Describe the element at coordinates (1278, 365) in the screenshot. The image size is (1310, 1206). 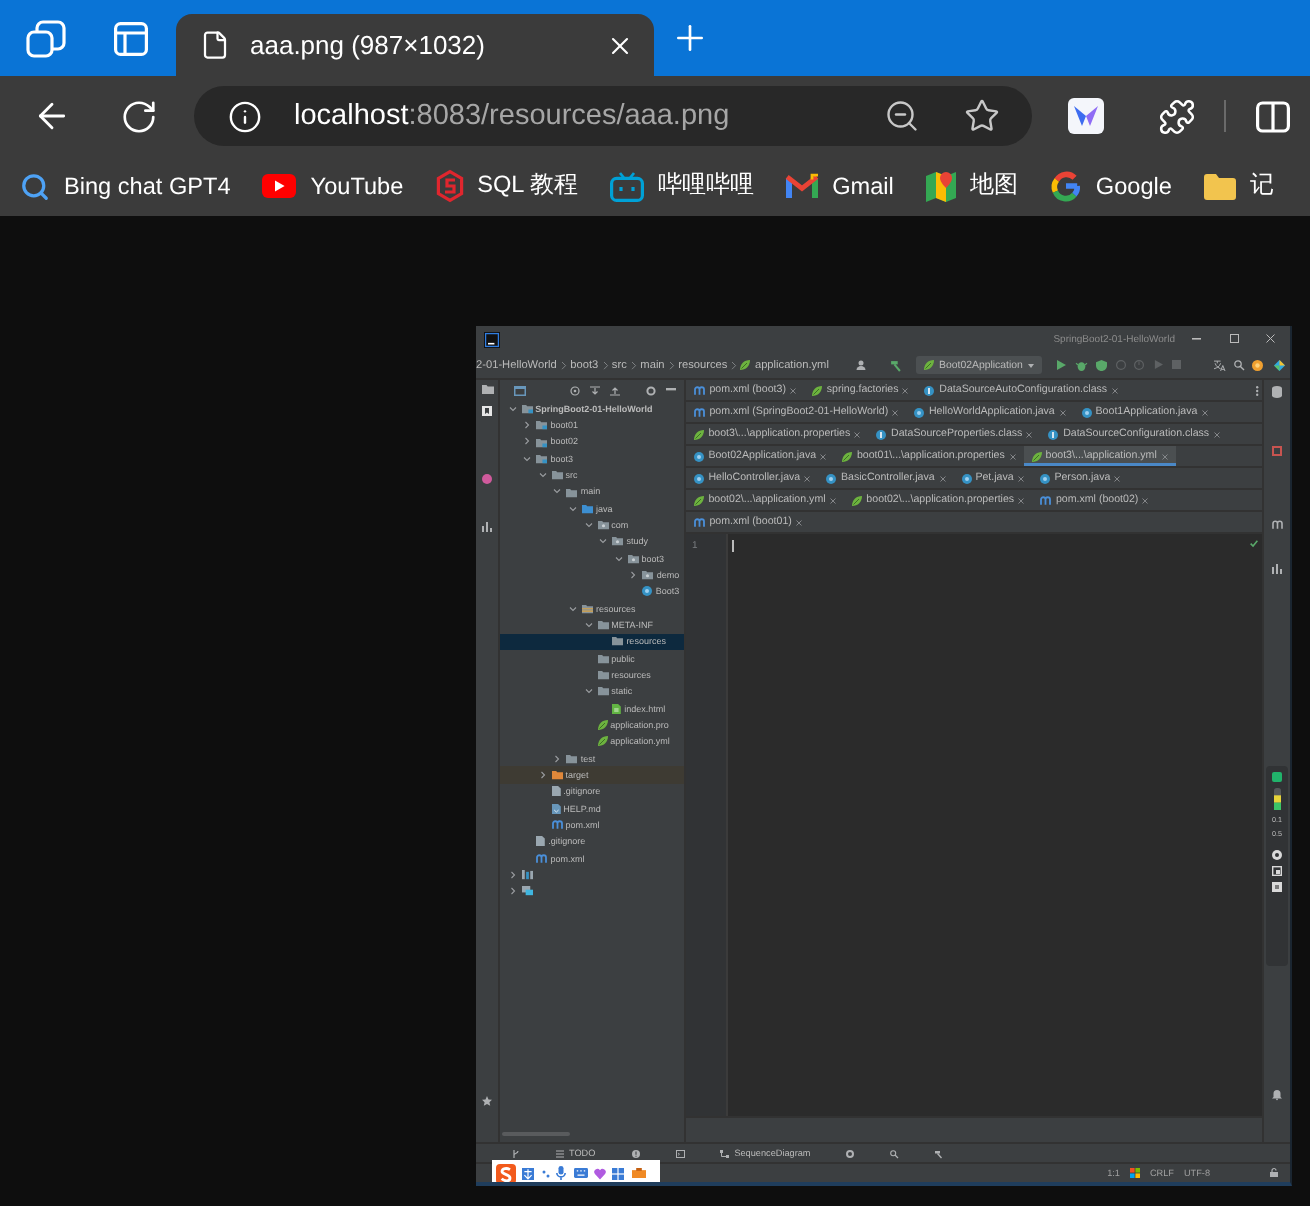
I see `gem-icon` at that location.